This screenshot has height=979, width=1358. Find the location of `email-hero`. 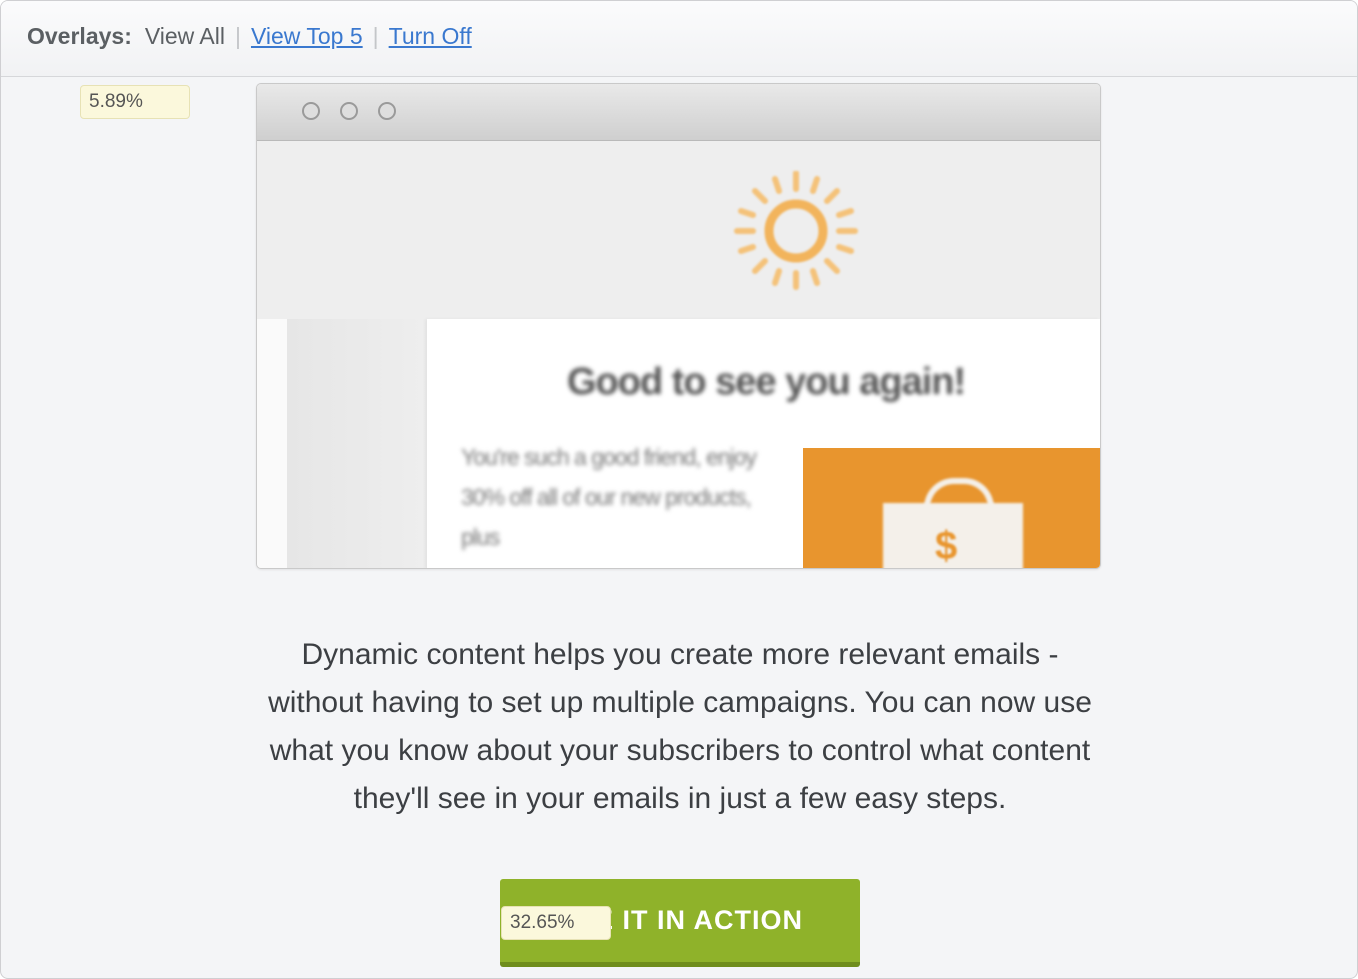

email-hero is located at coordinates (678, 230).